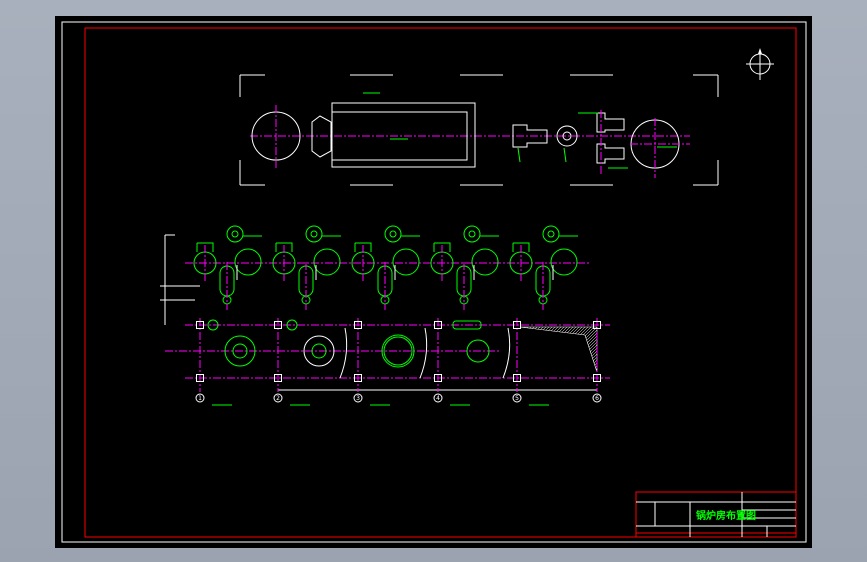  What do you see at coordinates (726, 515) in the screenshot?
I see `drawing-title: 锅炉房布置图` at bounding box center [726, 515].